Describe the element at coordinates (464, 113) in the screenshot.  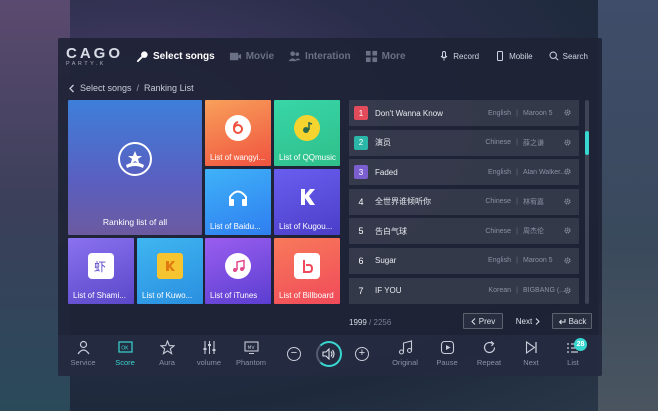
I see `song-row: 1 Don't Wanna Know English | Maroon 5` at that location.